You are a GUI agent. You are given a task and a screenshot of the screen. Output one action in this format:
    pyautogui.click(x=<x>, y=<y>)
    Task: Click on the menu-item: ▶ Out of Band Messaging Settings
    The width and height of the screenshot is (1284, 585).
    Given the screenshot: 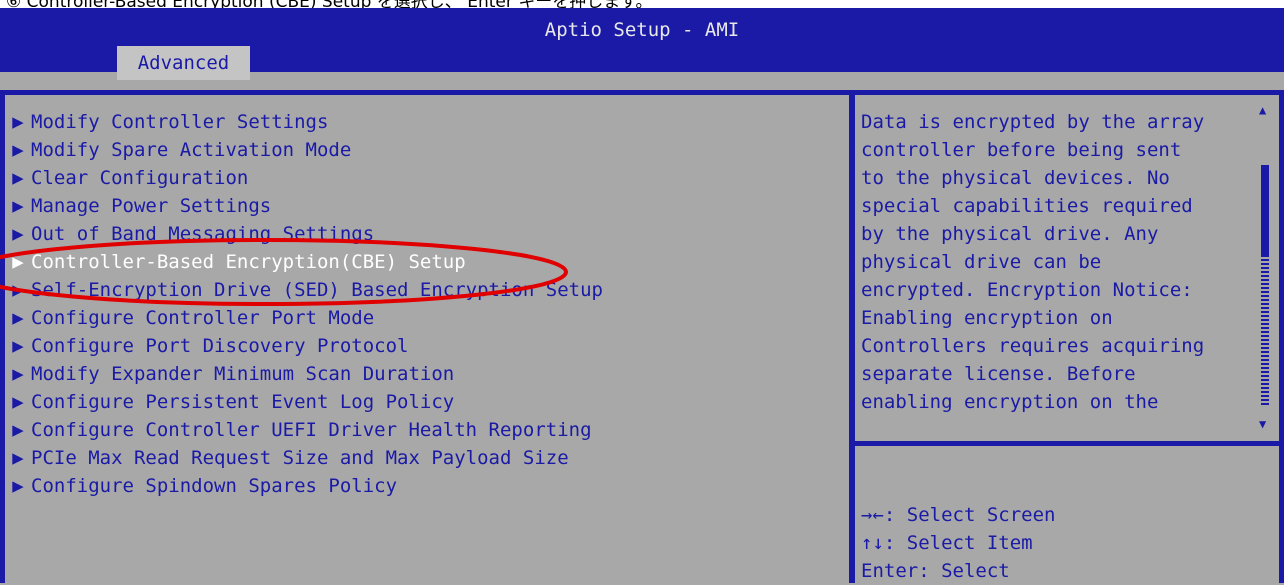 What is the action you would take?
    pyautogui.click(x=189, y=234)
    